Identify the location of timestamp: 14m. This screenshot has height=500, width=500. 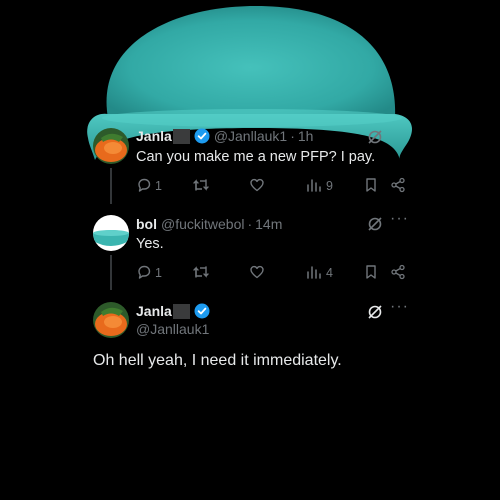
(268, 224).